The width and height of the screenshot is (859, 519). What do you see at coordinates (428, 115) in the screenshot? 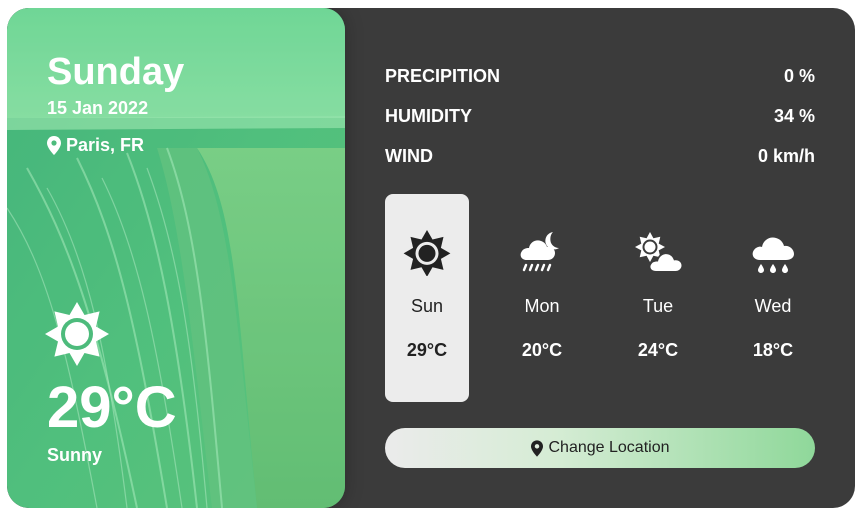
I see `stat-label: HUMIDITY` at bounding box center [428, 115].